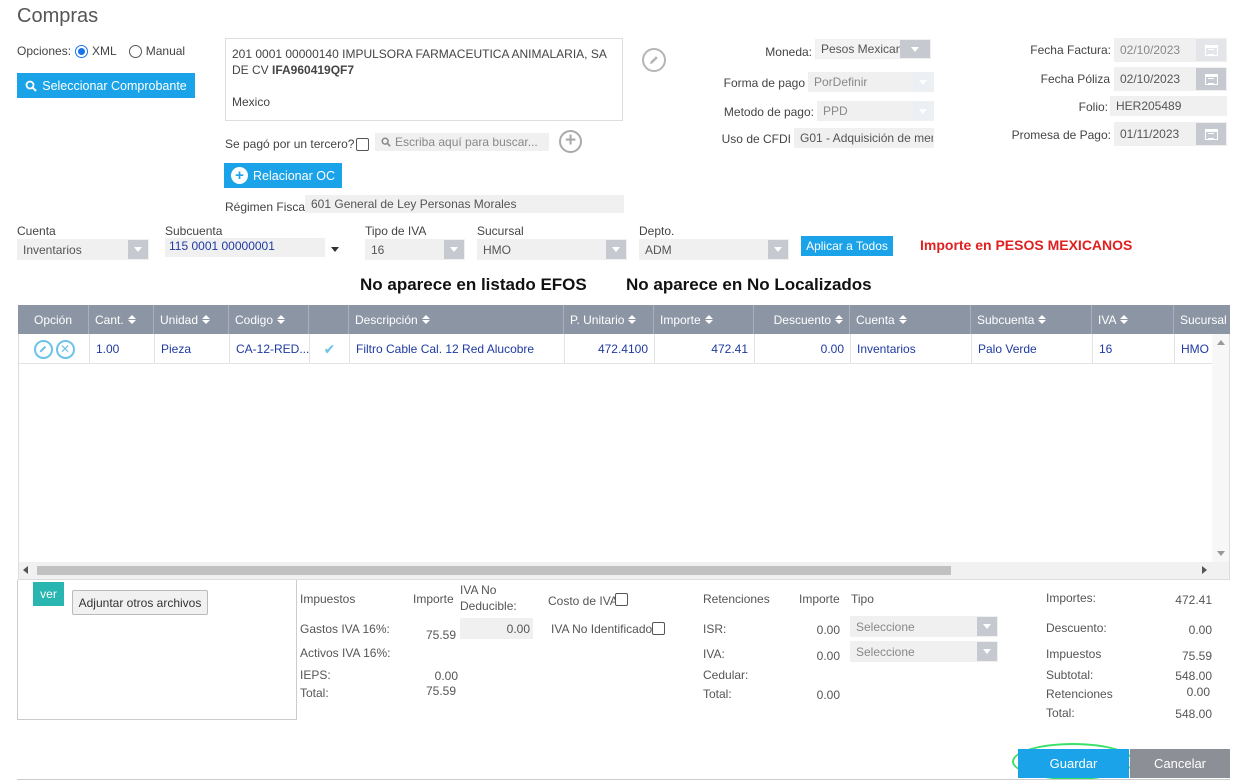 Image resolution: width=1244 pixels, height=782 pixels. What do you see at coordinates (345, 629) in the screenshot?
I see `gastos-iva-label: Gastos IVA 16%:` at bounding box center [345, 629].